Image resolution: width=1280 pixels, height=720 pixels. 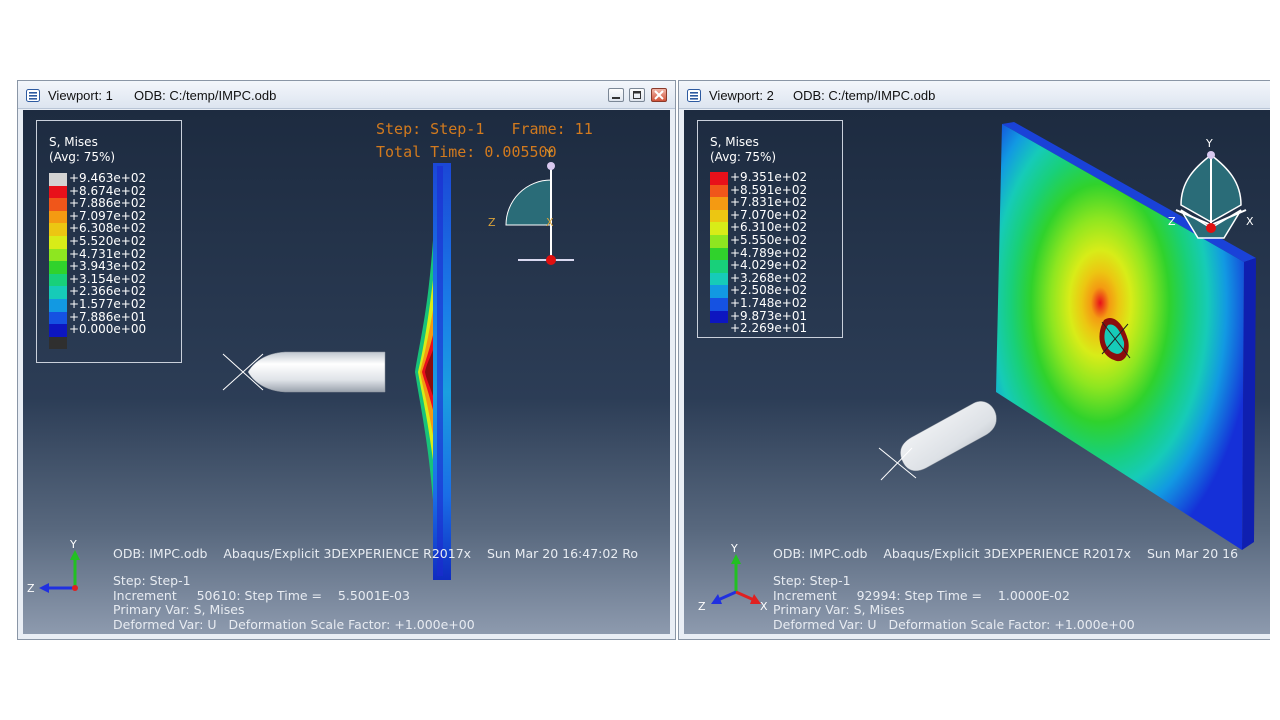 I want to click on viewport-1-odb-path: ODB: C:/temp/IMPC.odb, so click(x=205, y=95).